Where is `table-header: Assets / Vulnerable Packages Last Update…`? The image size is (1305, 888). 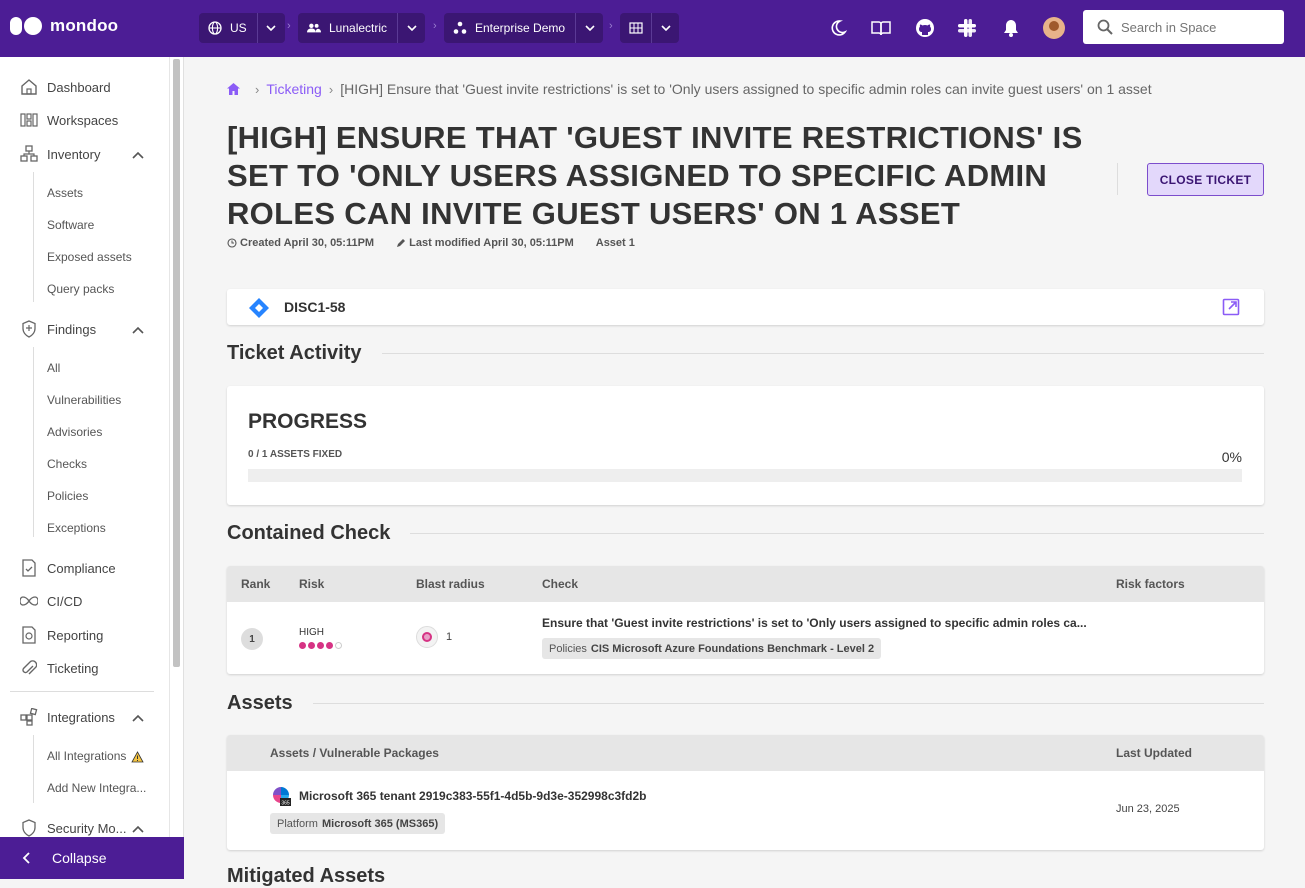
table-header: Assets / Vulnerable Packages Last Update… is located at coordinates (745, 753).